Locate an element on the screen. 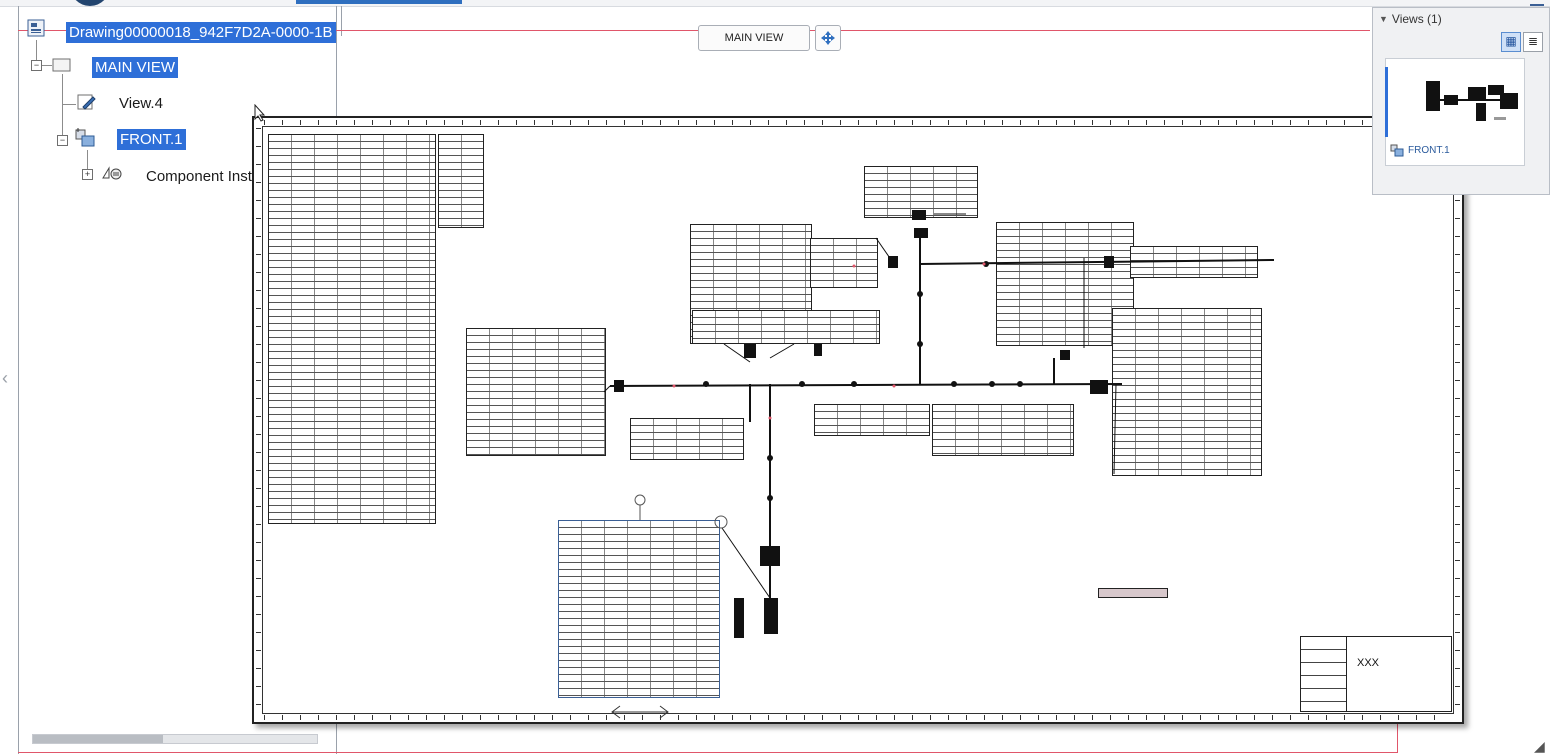 The image size is (1550, 756). thumbnail-label: FRONT.1 is located at coordinates (1429, 150).